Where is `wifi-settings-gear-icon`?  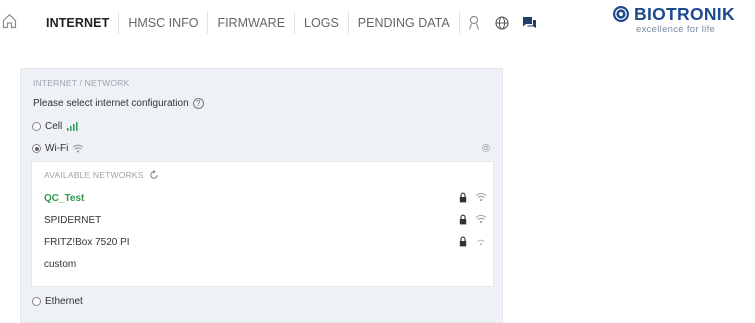 wifi-settings-gear-icon is located at coordinates (486, 148).